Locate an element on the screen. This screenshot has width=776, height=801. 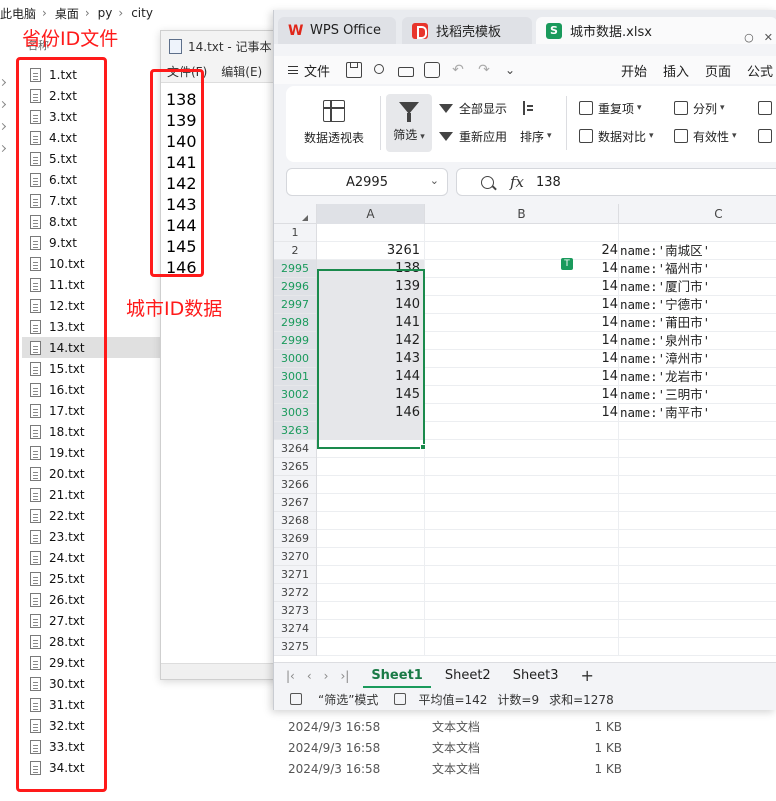
row-header: 3264 is located at coordinates (295, 449).